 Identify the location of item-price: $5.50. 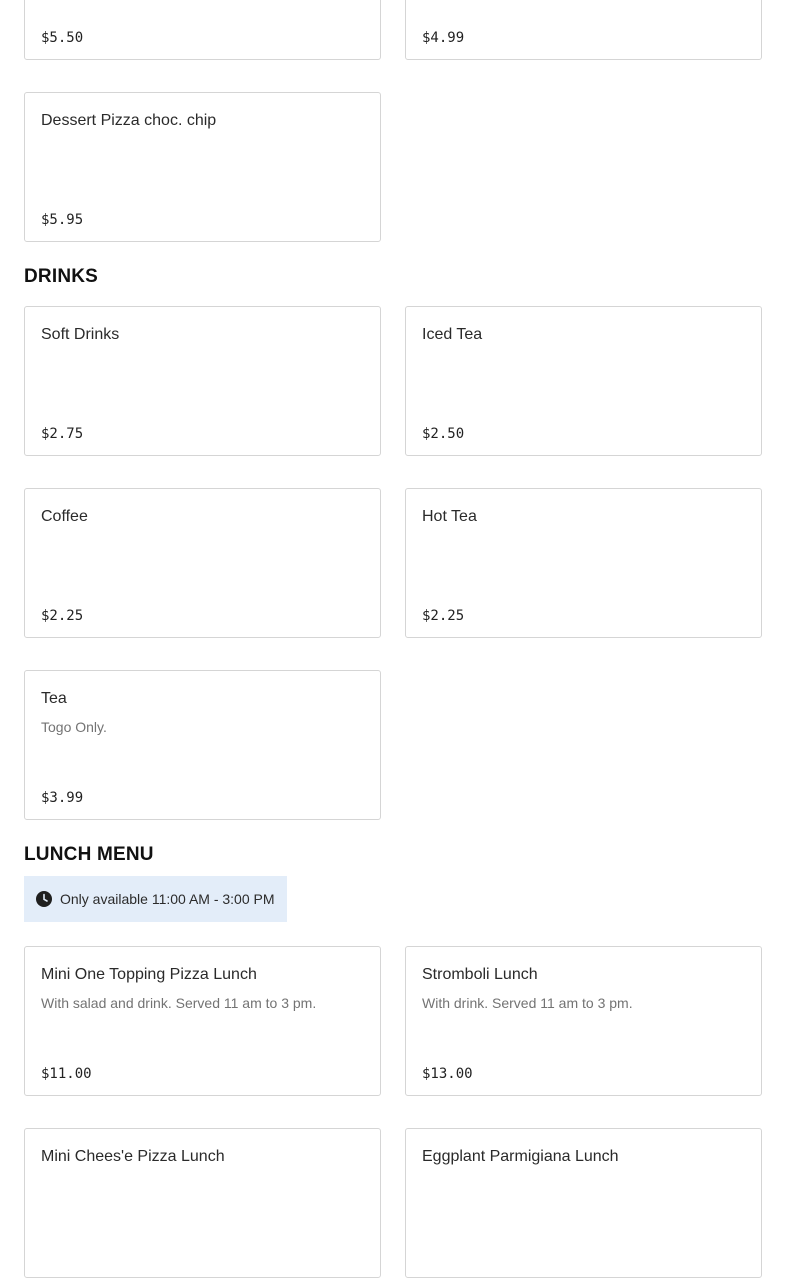
(62, 38).